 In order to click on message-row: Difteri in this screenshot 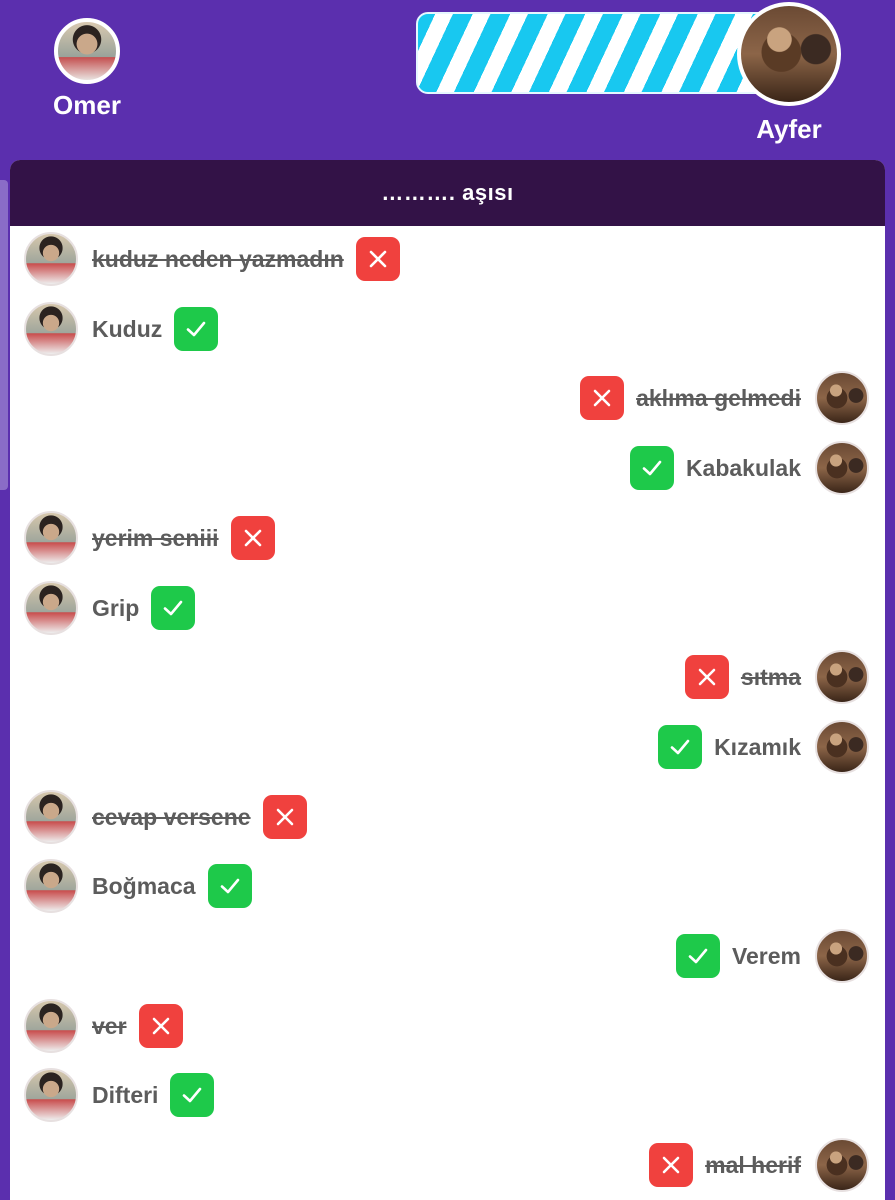, I will do `click(119, 1095)`.